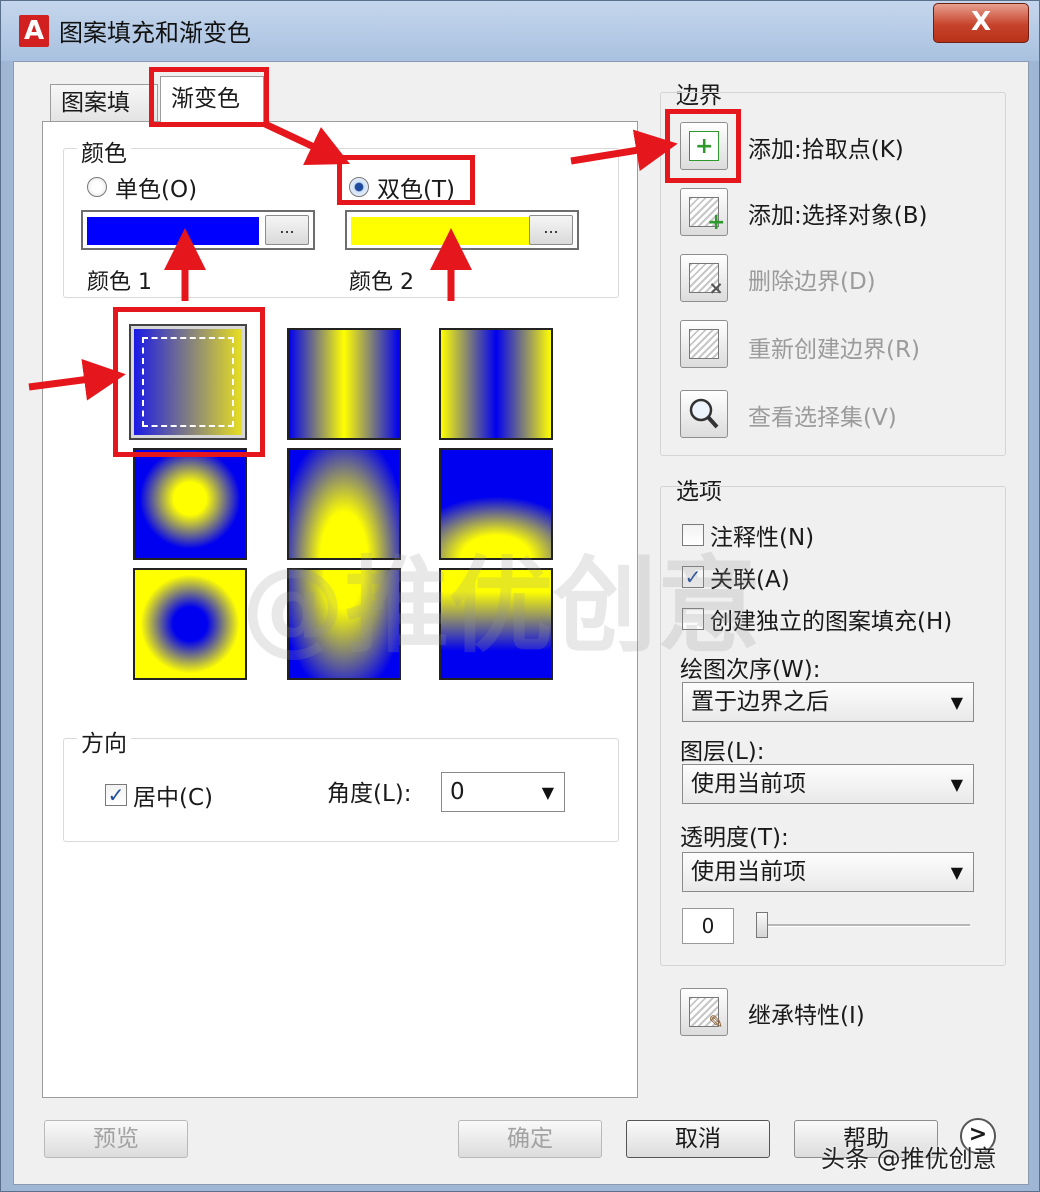 This screenshot has width=1040, height=1192. I want to click on arrow-to-pick-points, so click(624, 150).